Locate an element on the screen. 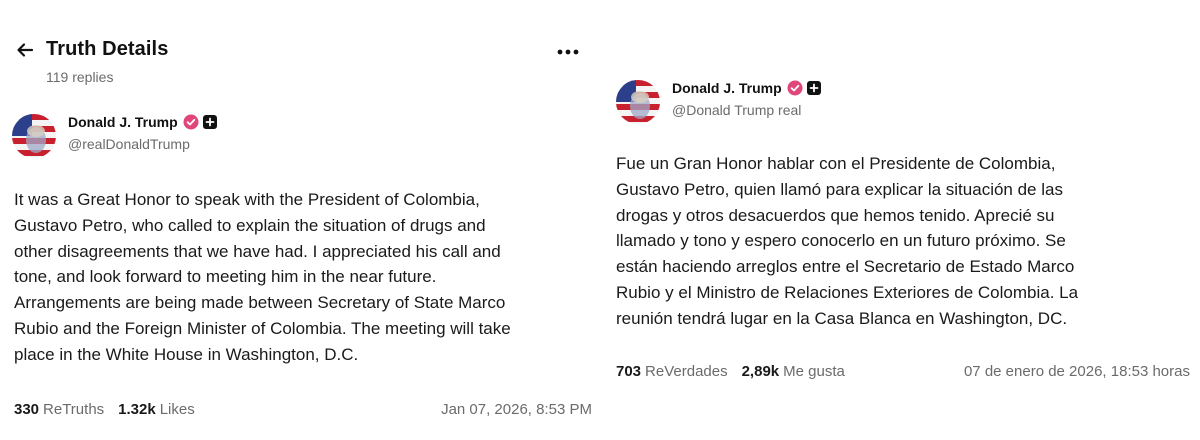 Image resolution: width=1200 pixels, height=440 pixels. author-handle: @realDonaldTrump is located at coordinates (142, 144).